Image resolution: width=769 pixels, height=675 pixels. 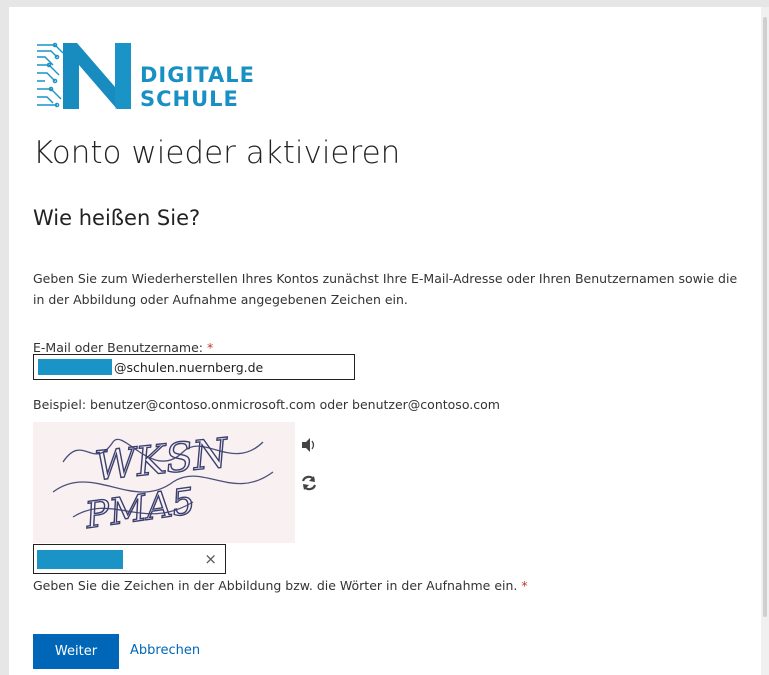 I want to click on refresh-captcha-icon, so click(x=309, y=483).